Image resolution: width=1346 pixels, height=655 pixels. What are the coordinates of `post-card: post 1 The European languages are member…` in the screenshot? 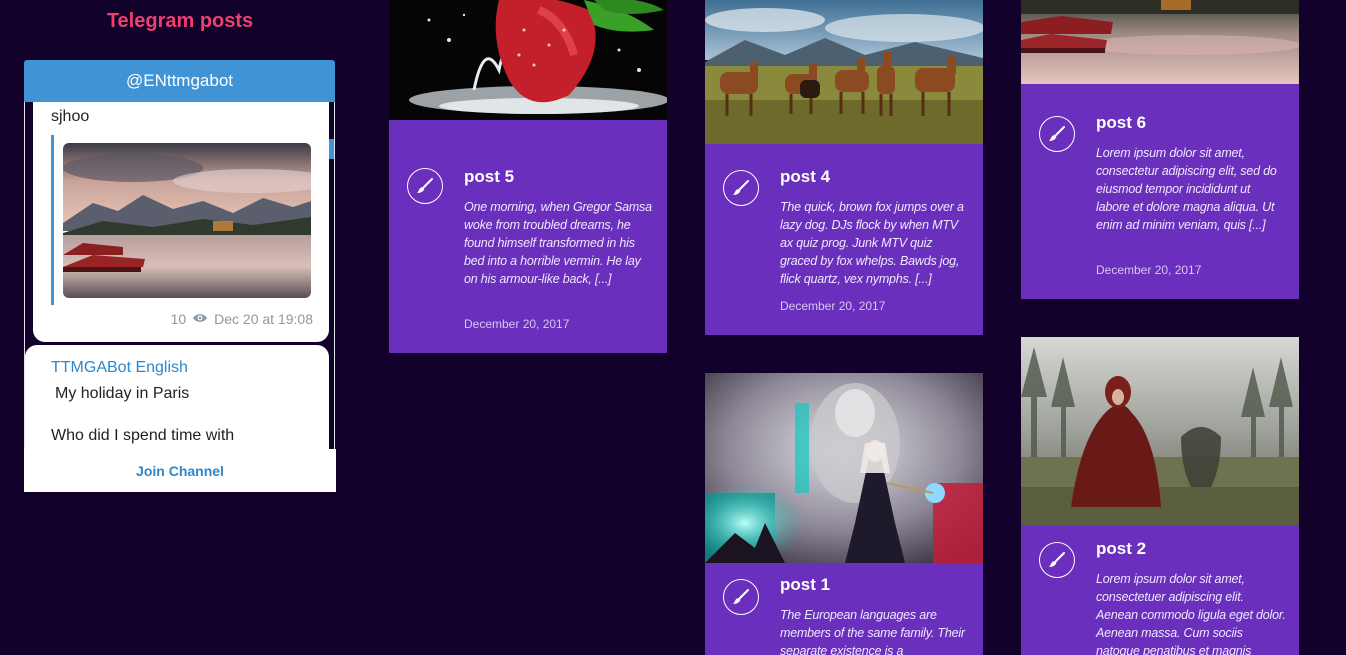 It's located at (844, 514).